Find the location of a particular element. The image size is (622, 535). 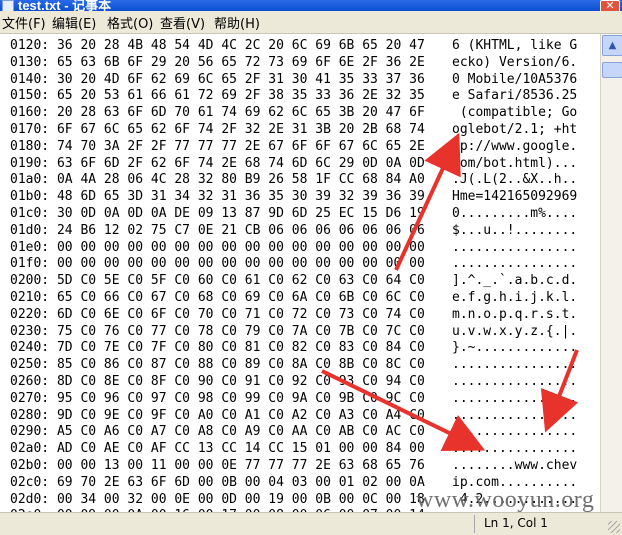

status-separator is located at coordinates (474, 524).